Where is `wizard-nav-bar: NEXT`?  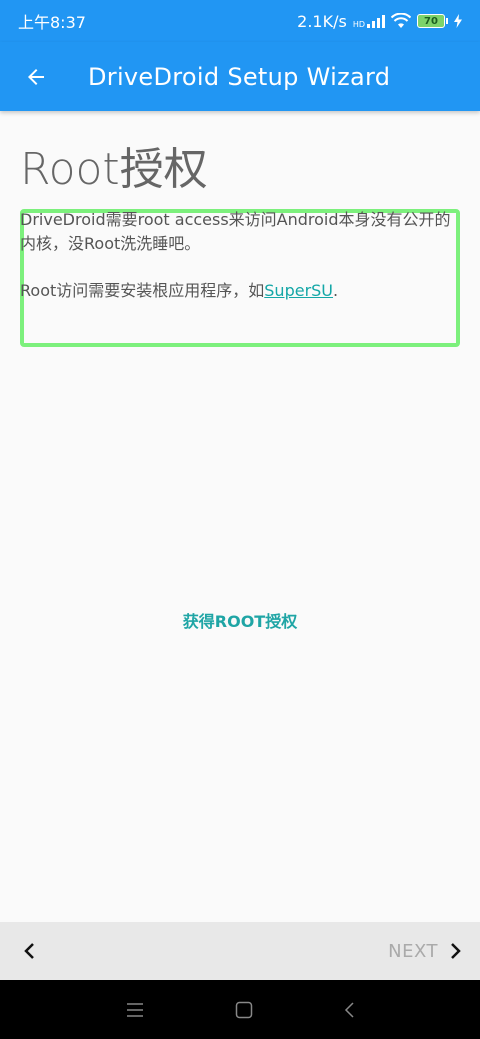 wizard-nav-bar: NEXT is located at coordinates (240, 951).